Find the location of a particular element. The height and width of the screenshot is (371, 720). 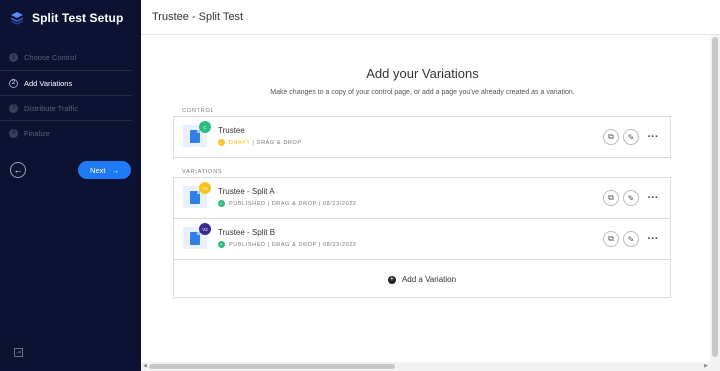

control-meta: ✓ DRAFT | DRAG & DROP is located at coordinates (260, 142).